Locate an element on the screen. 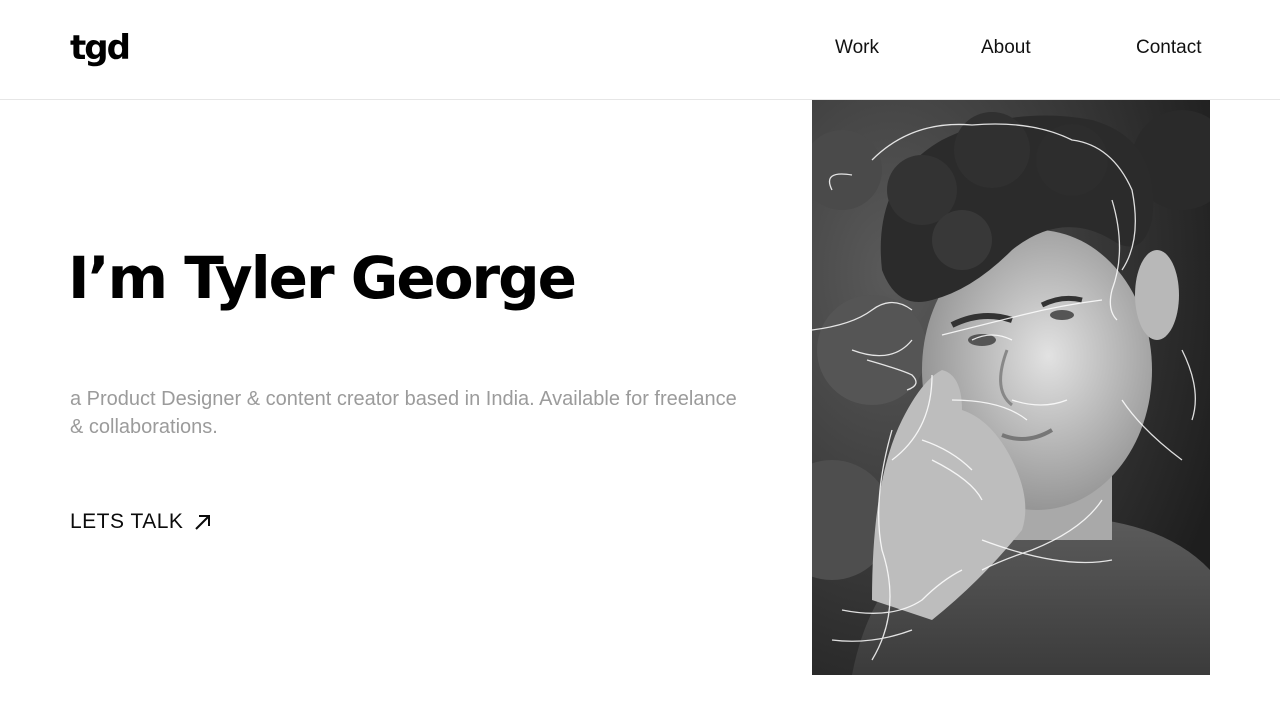 The height and width of the screenshot is (720, 1280). site-logo: tgd is located at coordinates (100, 48).